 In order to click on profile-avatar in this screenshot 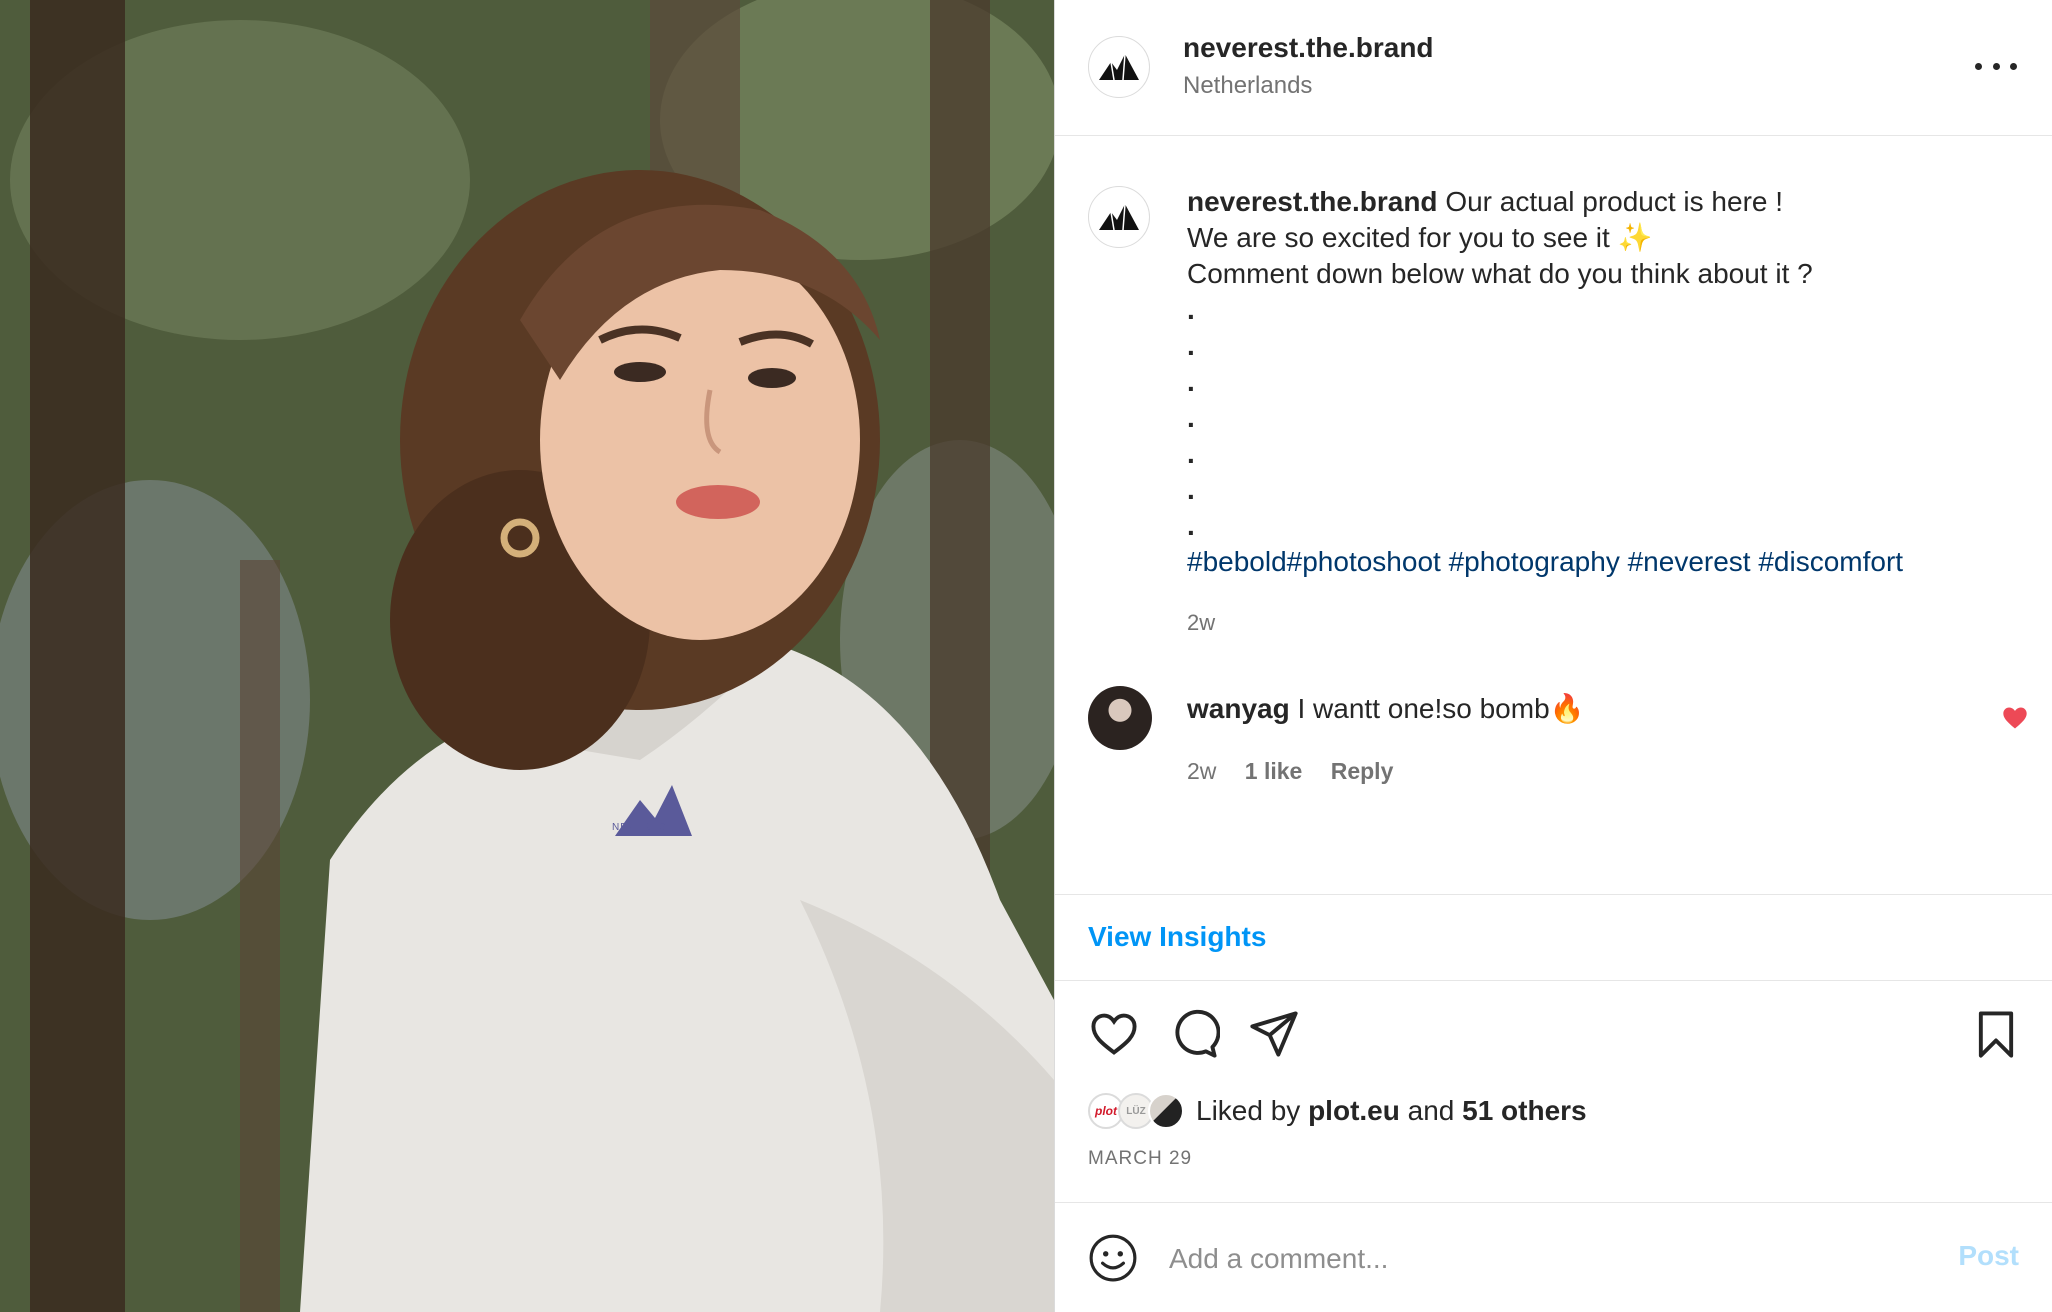, I will do `click(1119, 67)`.